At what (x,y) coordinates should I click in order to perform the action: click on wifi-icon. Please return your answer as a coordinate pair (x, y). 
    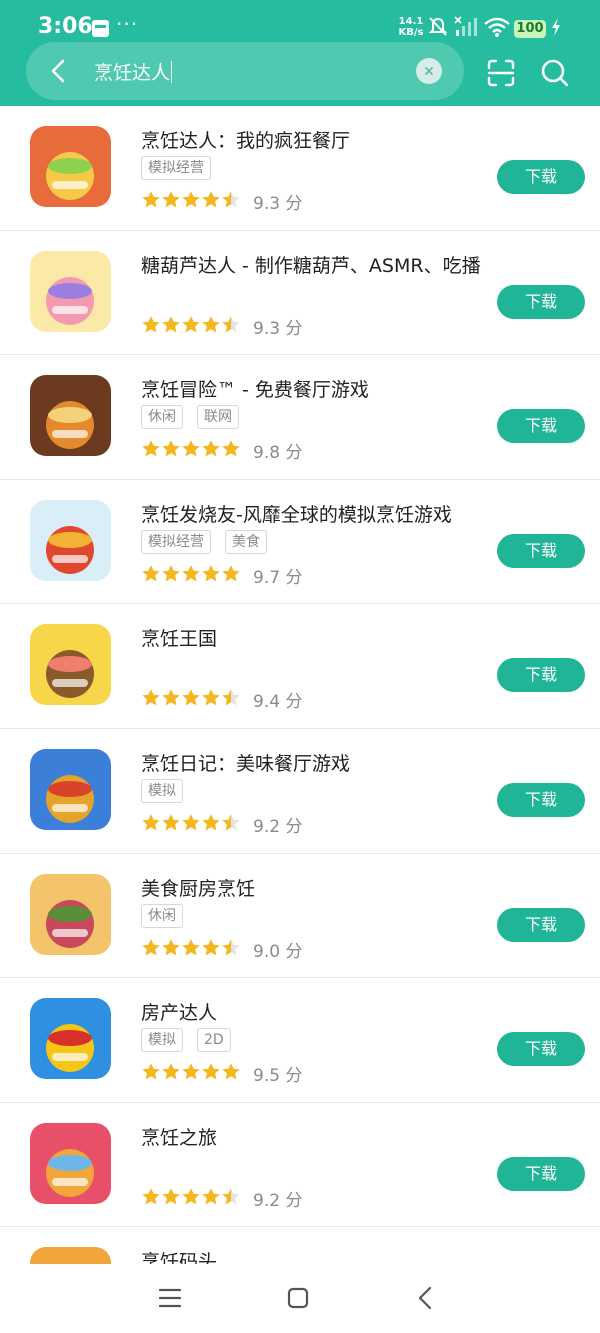
    Looking at the image, I should click on (497, 27).